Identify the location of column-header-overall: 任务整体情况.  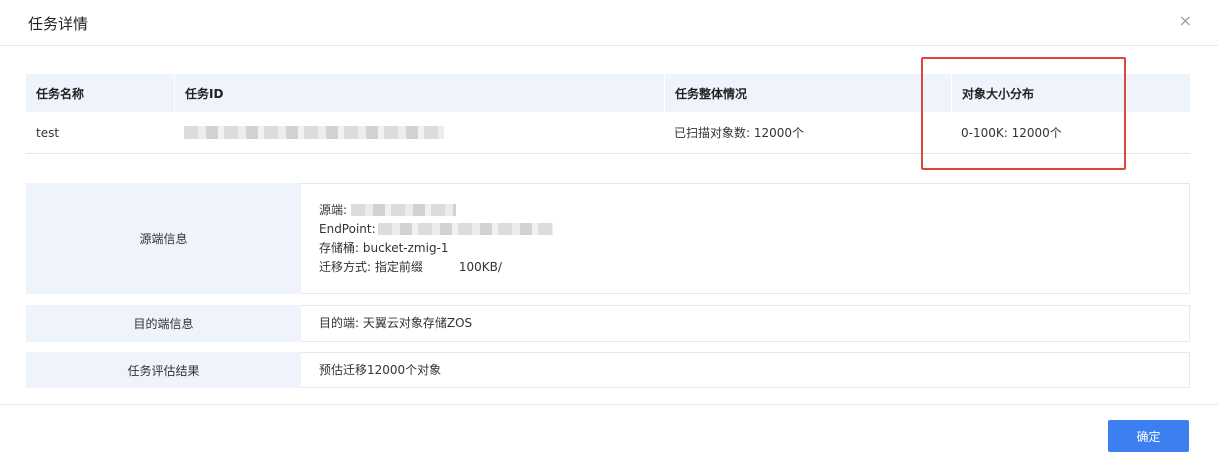
(807, 93).